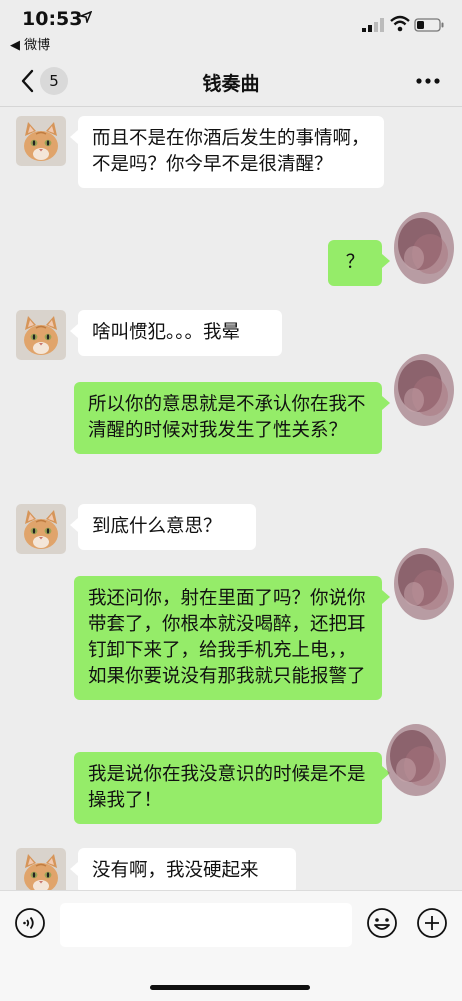  What do you see at coordinates (231, 28) in the screenshot?
I see `status-bar: 10:53 ◀ 微博` at bounding box center [231, 28].